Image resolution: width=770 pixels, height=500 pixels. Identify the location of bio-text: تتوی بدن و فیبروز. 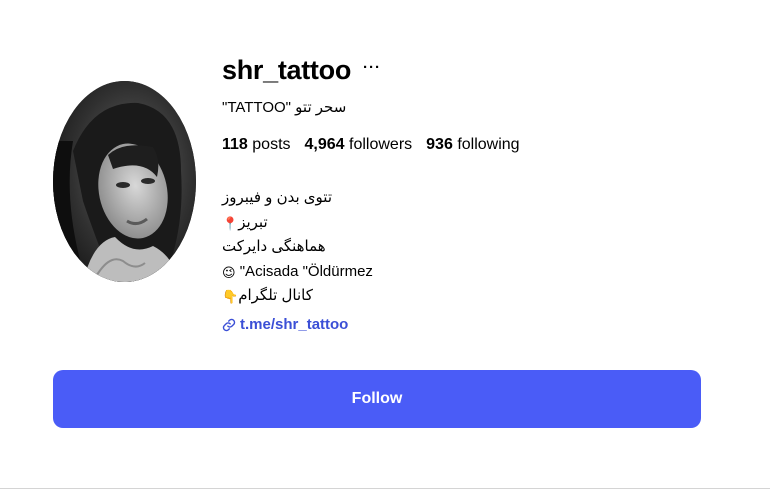
(277, 197).